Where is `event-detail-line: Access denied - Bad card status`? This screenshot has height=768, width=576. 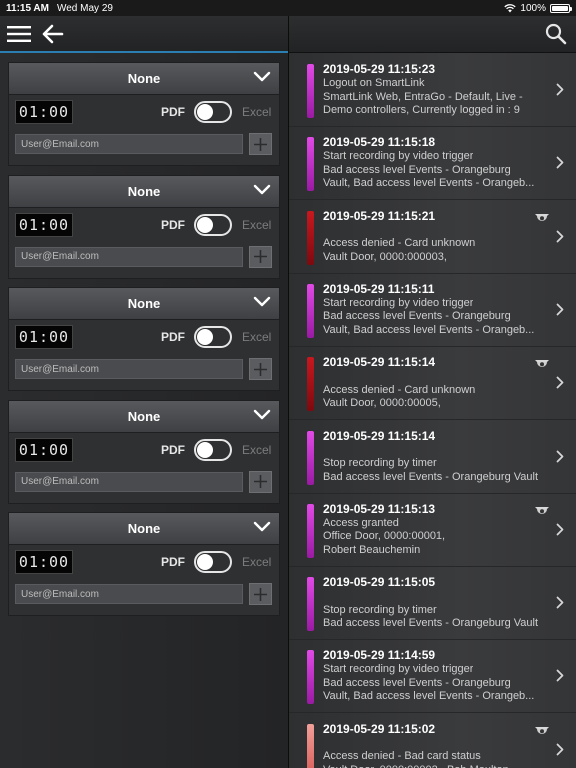
event-detail-line: Access denied - Bad card status is located at coordinates (402, 756).